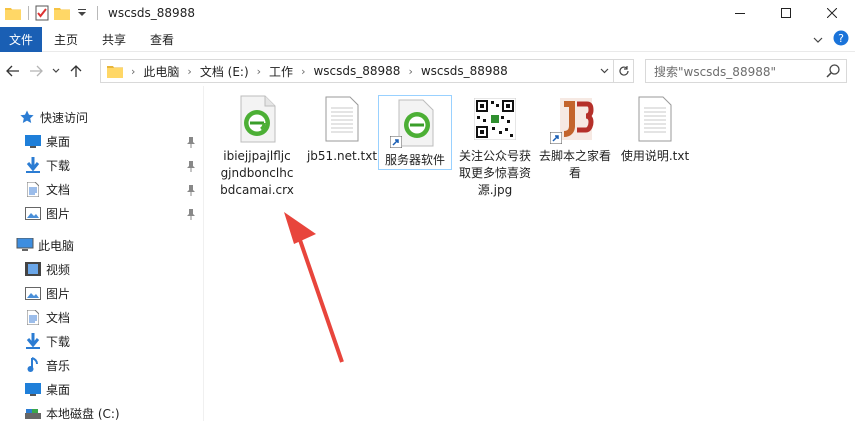  What do you see at coordinates (33, 165) in the screenshot?
I see `download-arrow-icon` at bounding box center [33, 165].